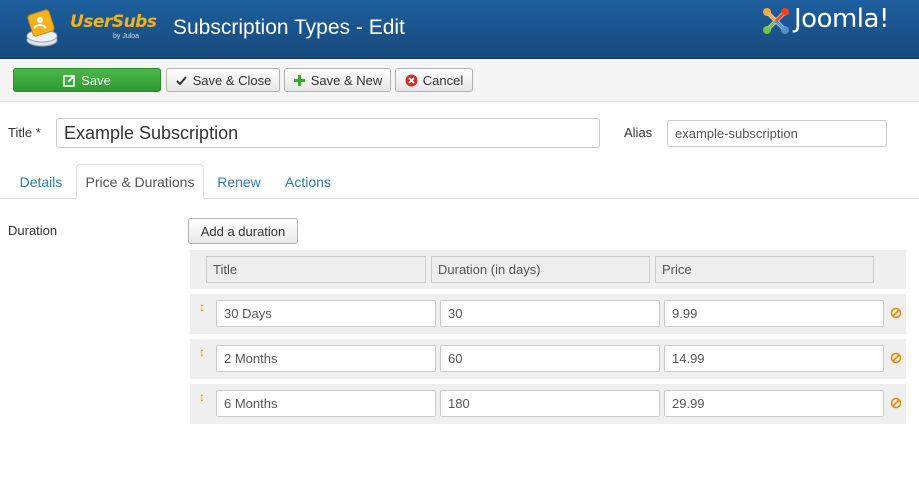  I want to click on tab-details: Details, so click(41, 181).